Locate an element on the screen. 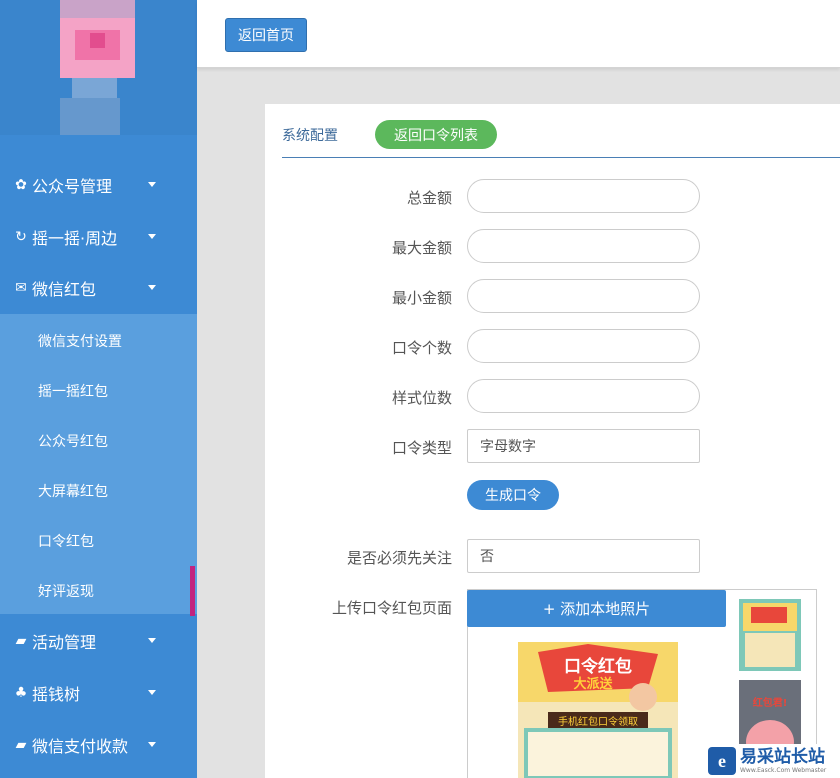  submenu-item-bigscreen-redpacket: 大屏幕红包 is located at coordinates (98, 491).